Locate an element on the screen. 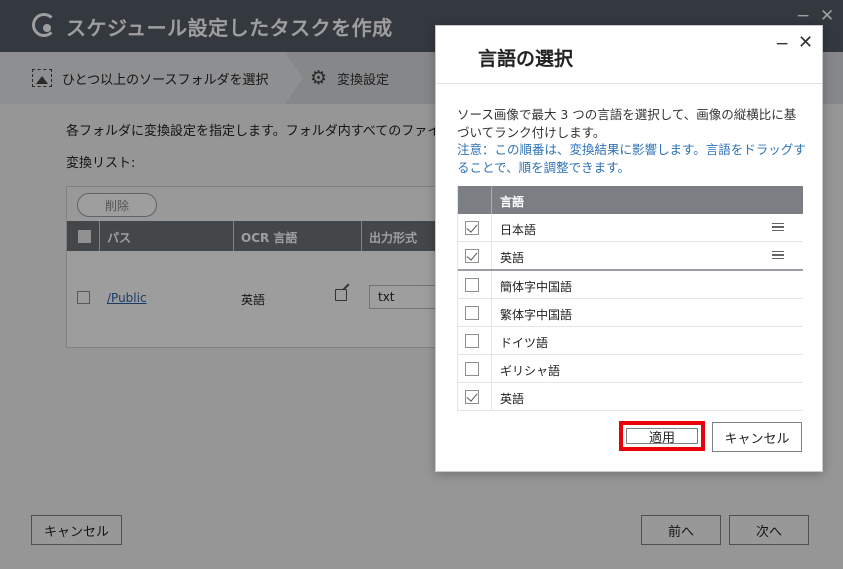 The image size is (843, 569). language-row: ドイツ語 is located at coordinates (630, 341).